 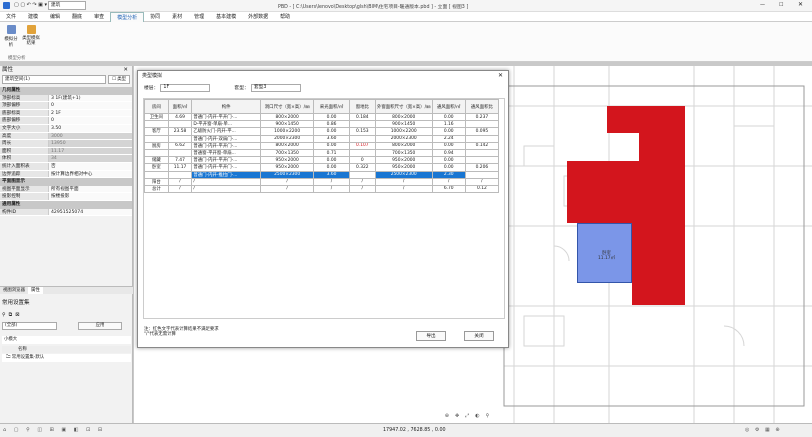 What do you see at coordinates (127, 16) in the screenshot?
I see `menu-item-5: 模型分析` at bounding box center [127, 16].